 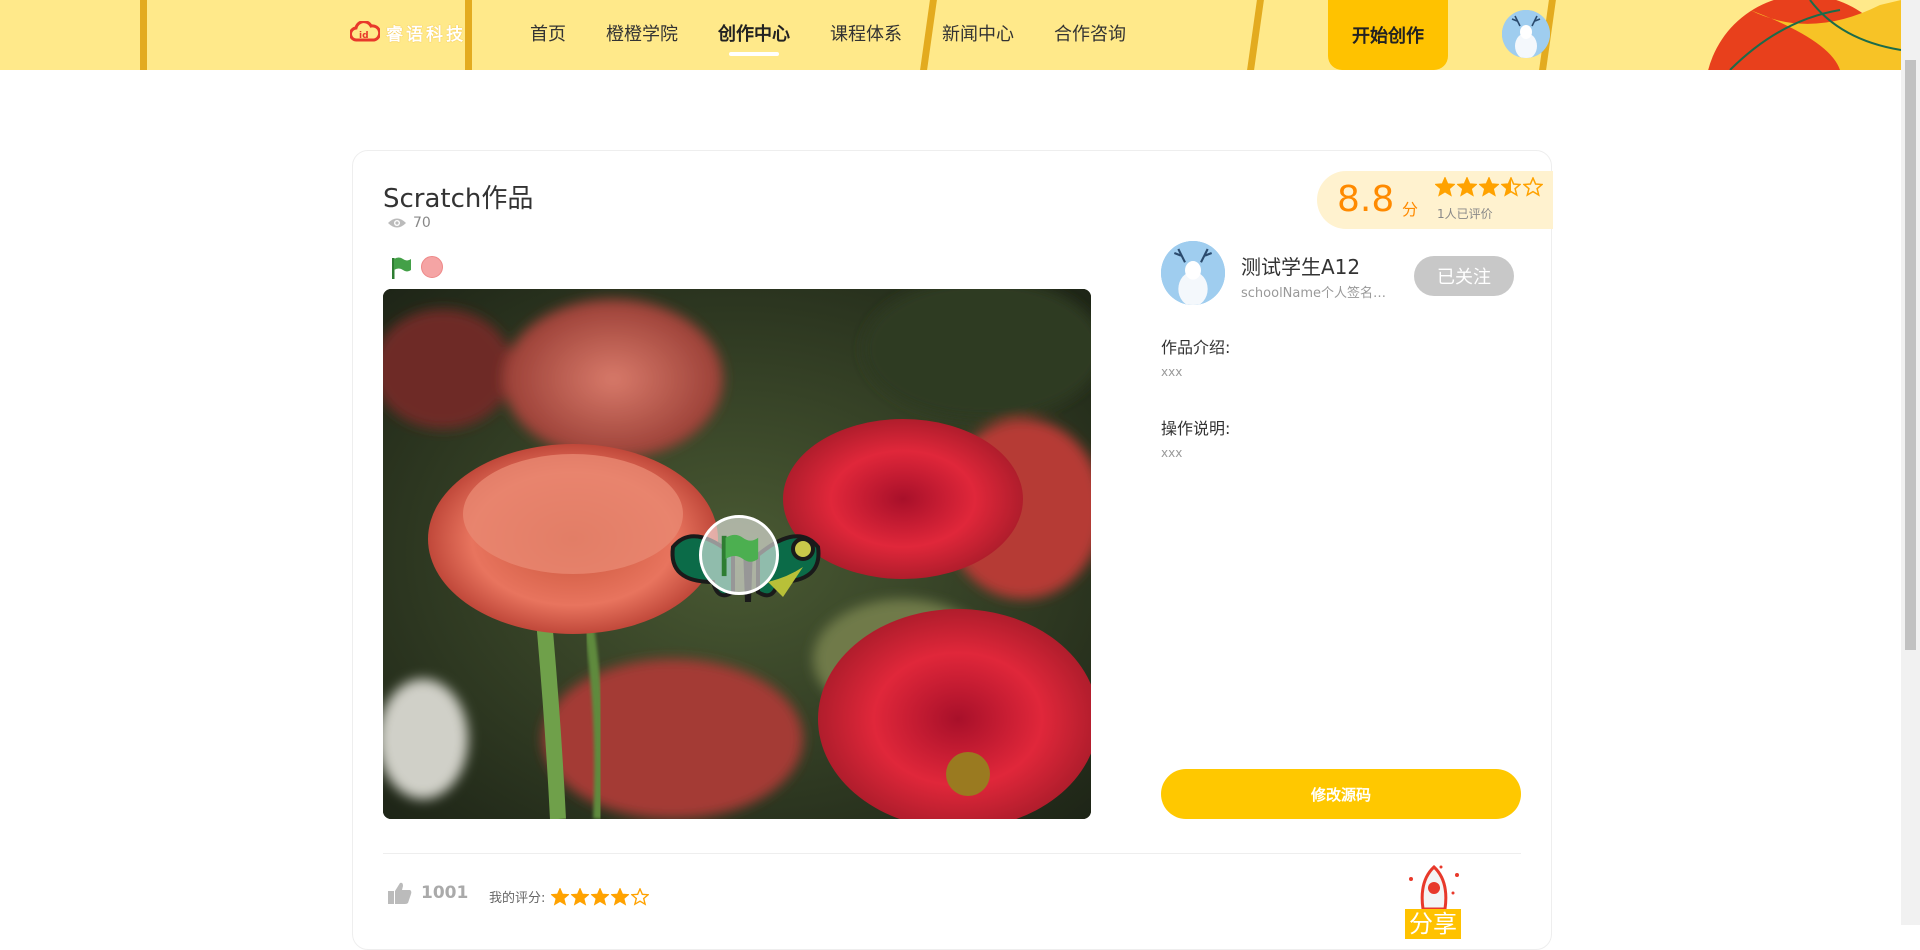 What do you see at coordinates (397, 223) in the screenshot?
I see `eye-icon` at bounding box center [397, 223].